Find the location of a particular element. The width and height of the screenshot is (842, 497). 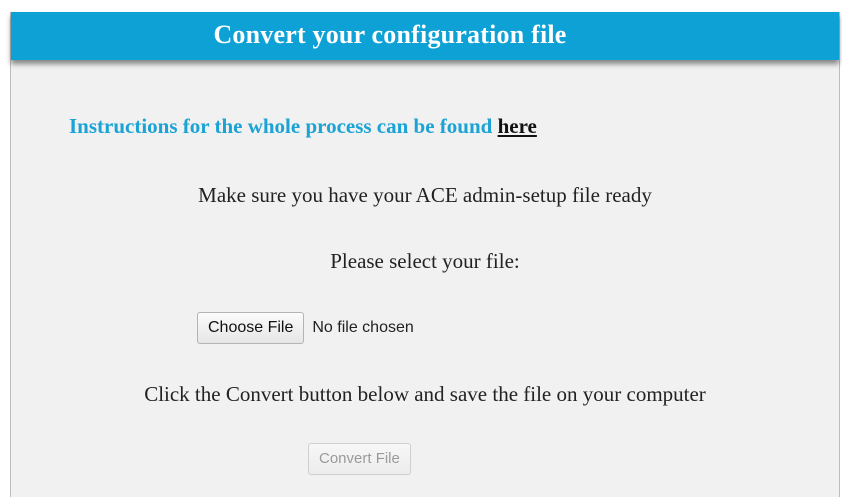

select-file-text: Please select your file: is located at coordinates (425, 261).